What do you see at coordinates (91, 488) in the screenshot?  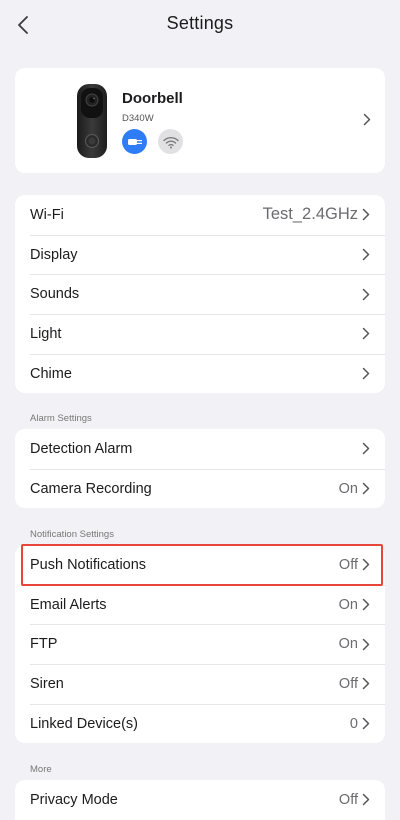 I see `row-label: Camera Recording` at bounding box center [91, 488].